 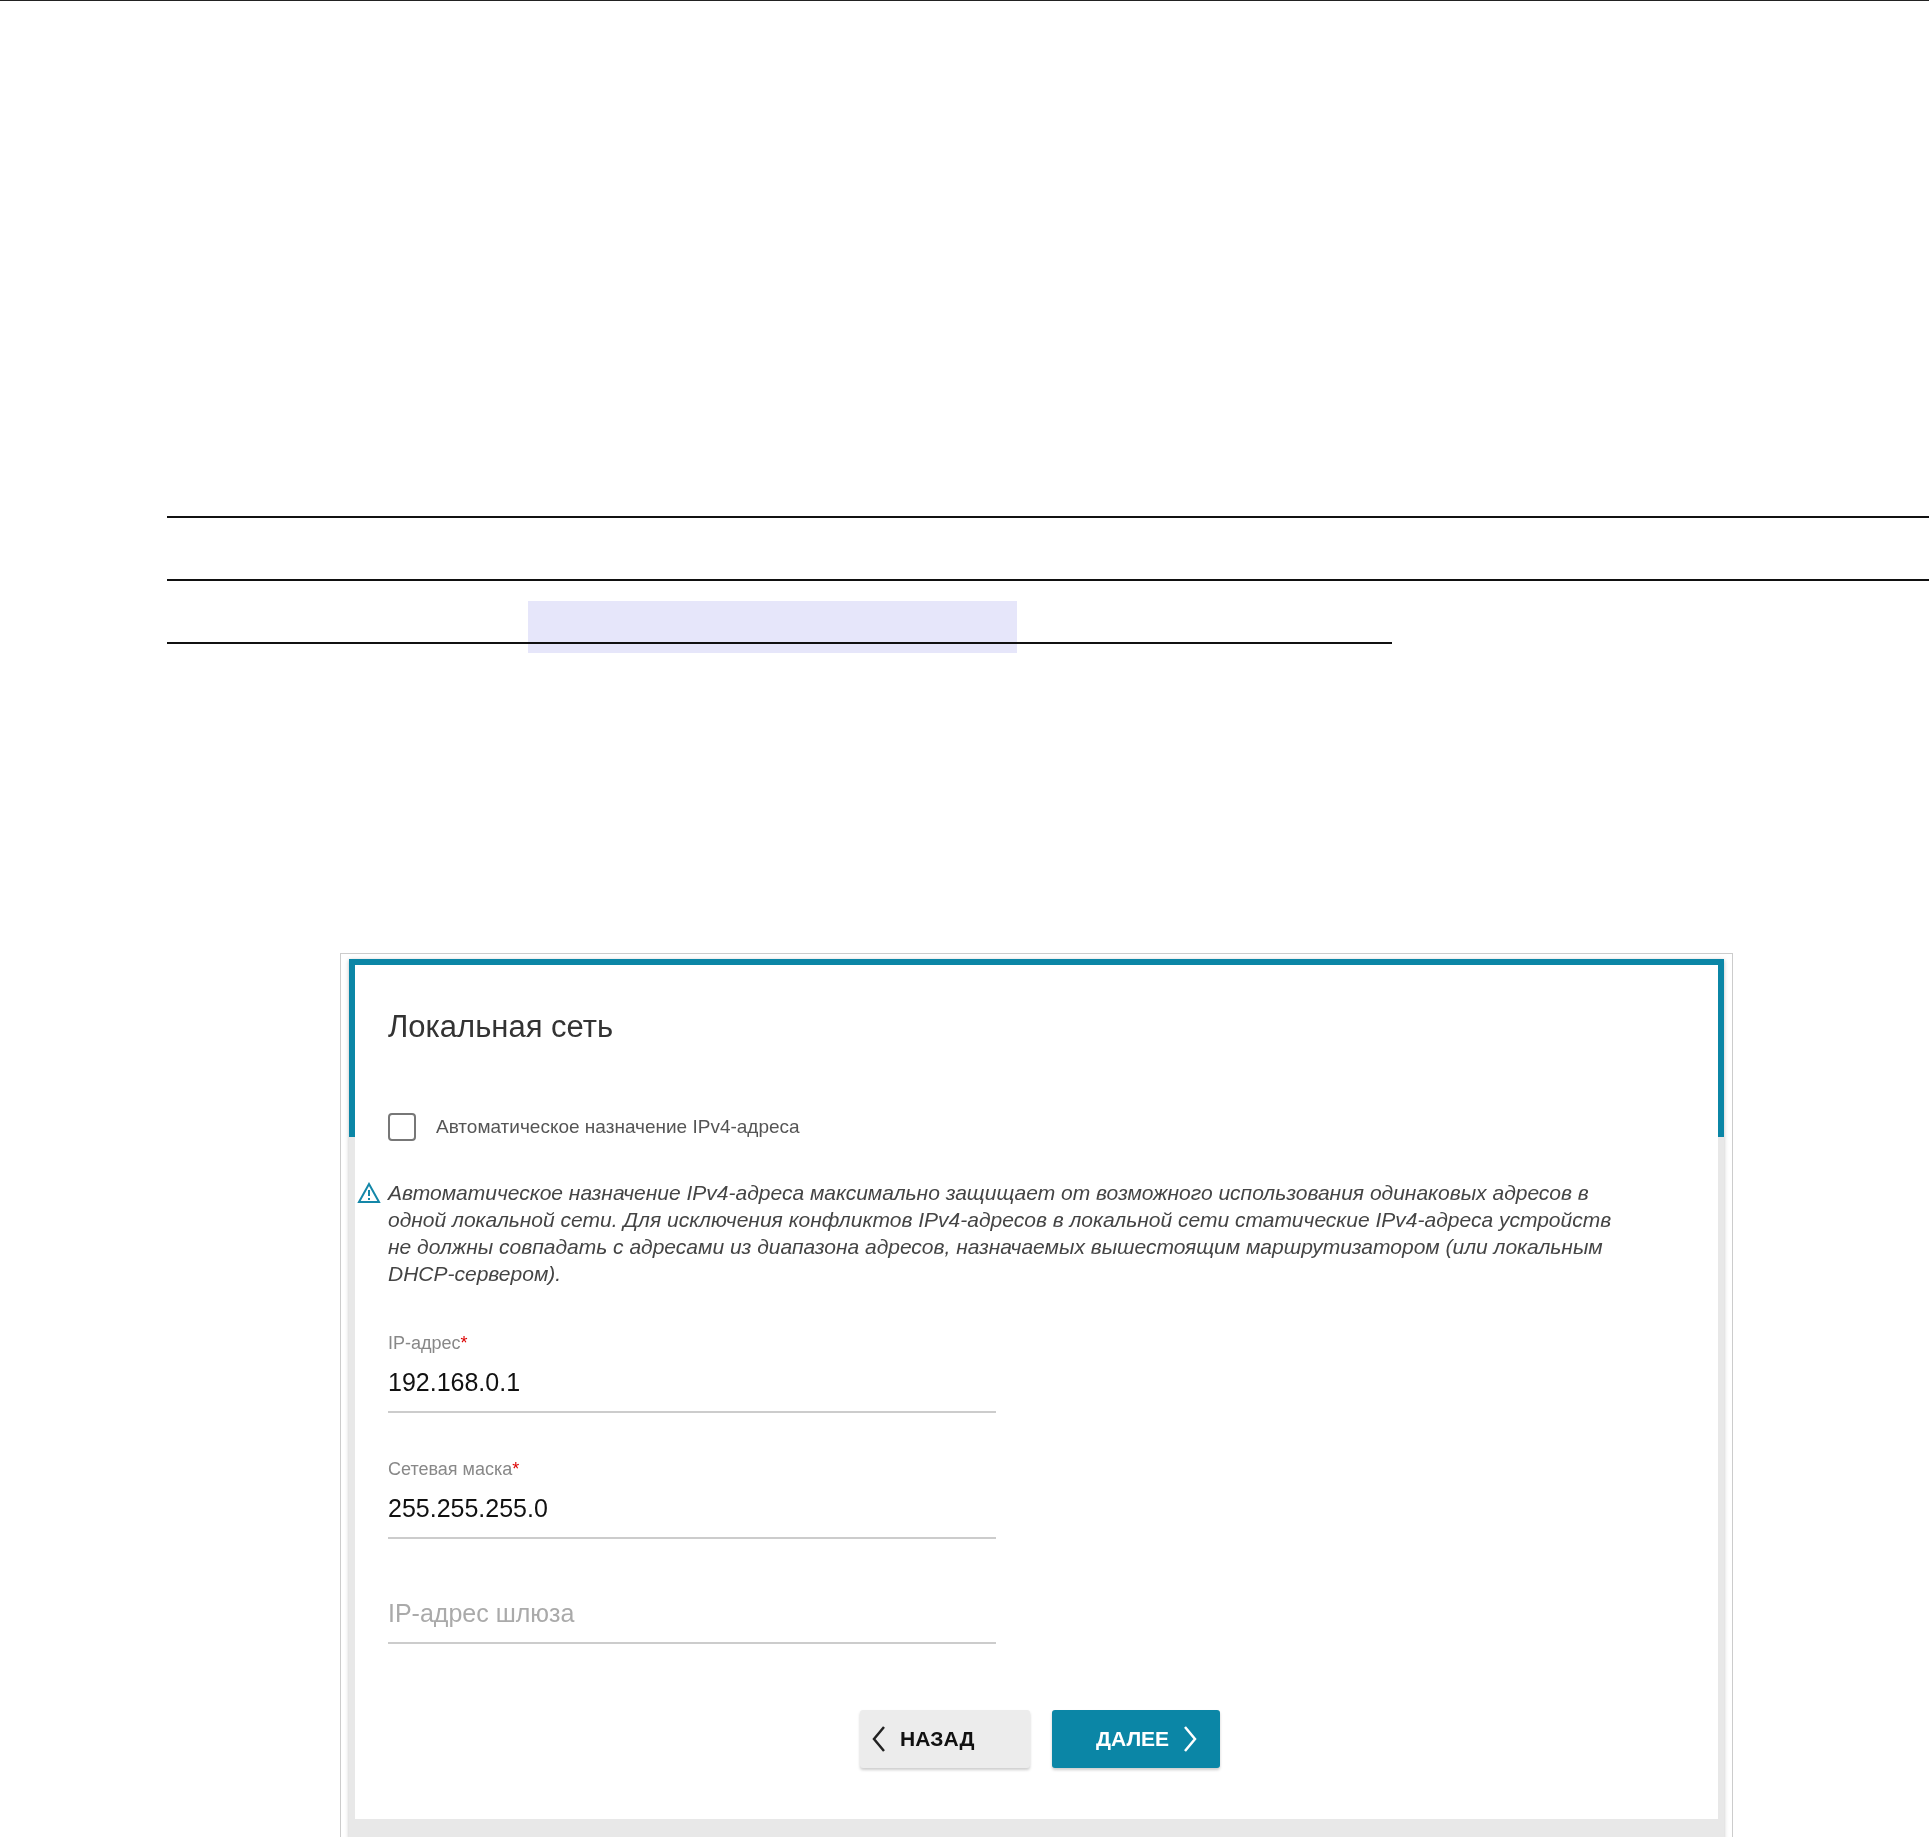 What do you see at coordinates (692, 1509) in the screenshot?
I see `input-field: 255.255.255.0` at bounding box center [692, 1509].